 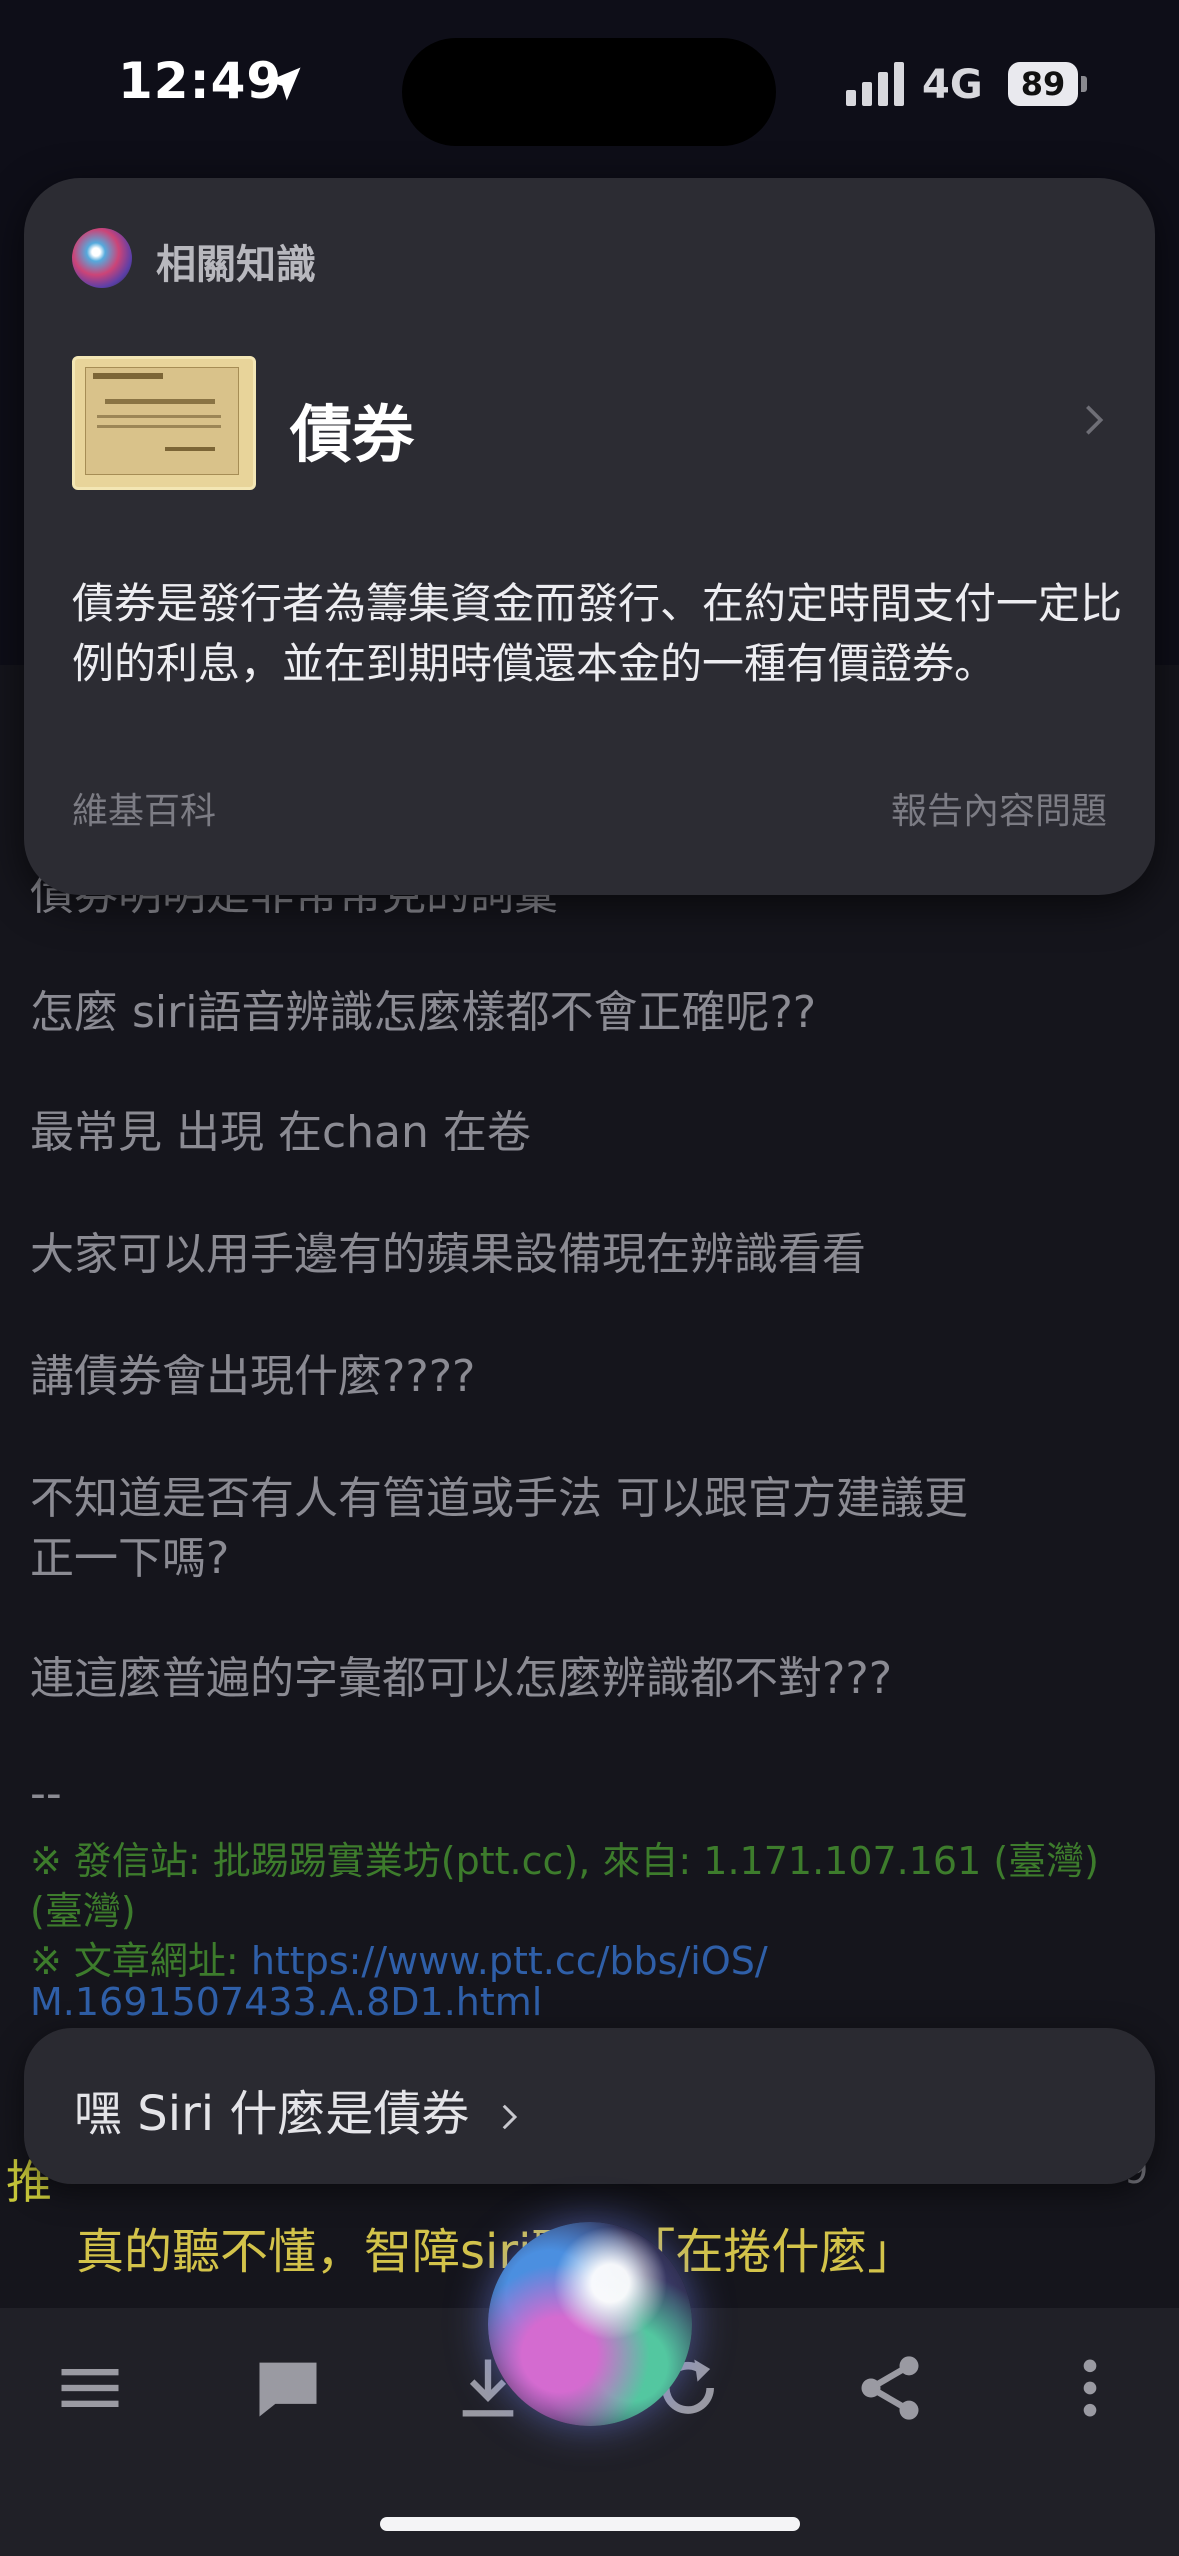 What do you see at coordinates (83, 1911) in the screenshot?
I see `signature-sender-cont: (臺灣)` at bounding box center [83, 1911].